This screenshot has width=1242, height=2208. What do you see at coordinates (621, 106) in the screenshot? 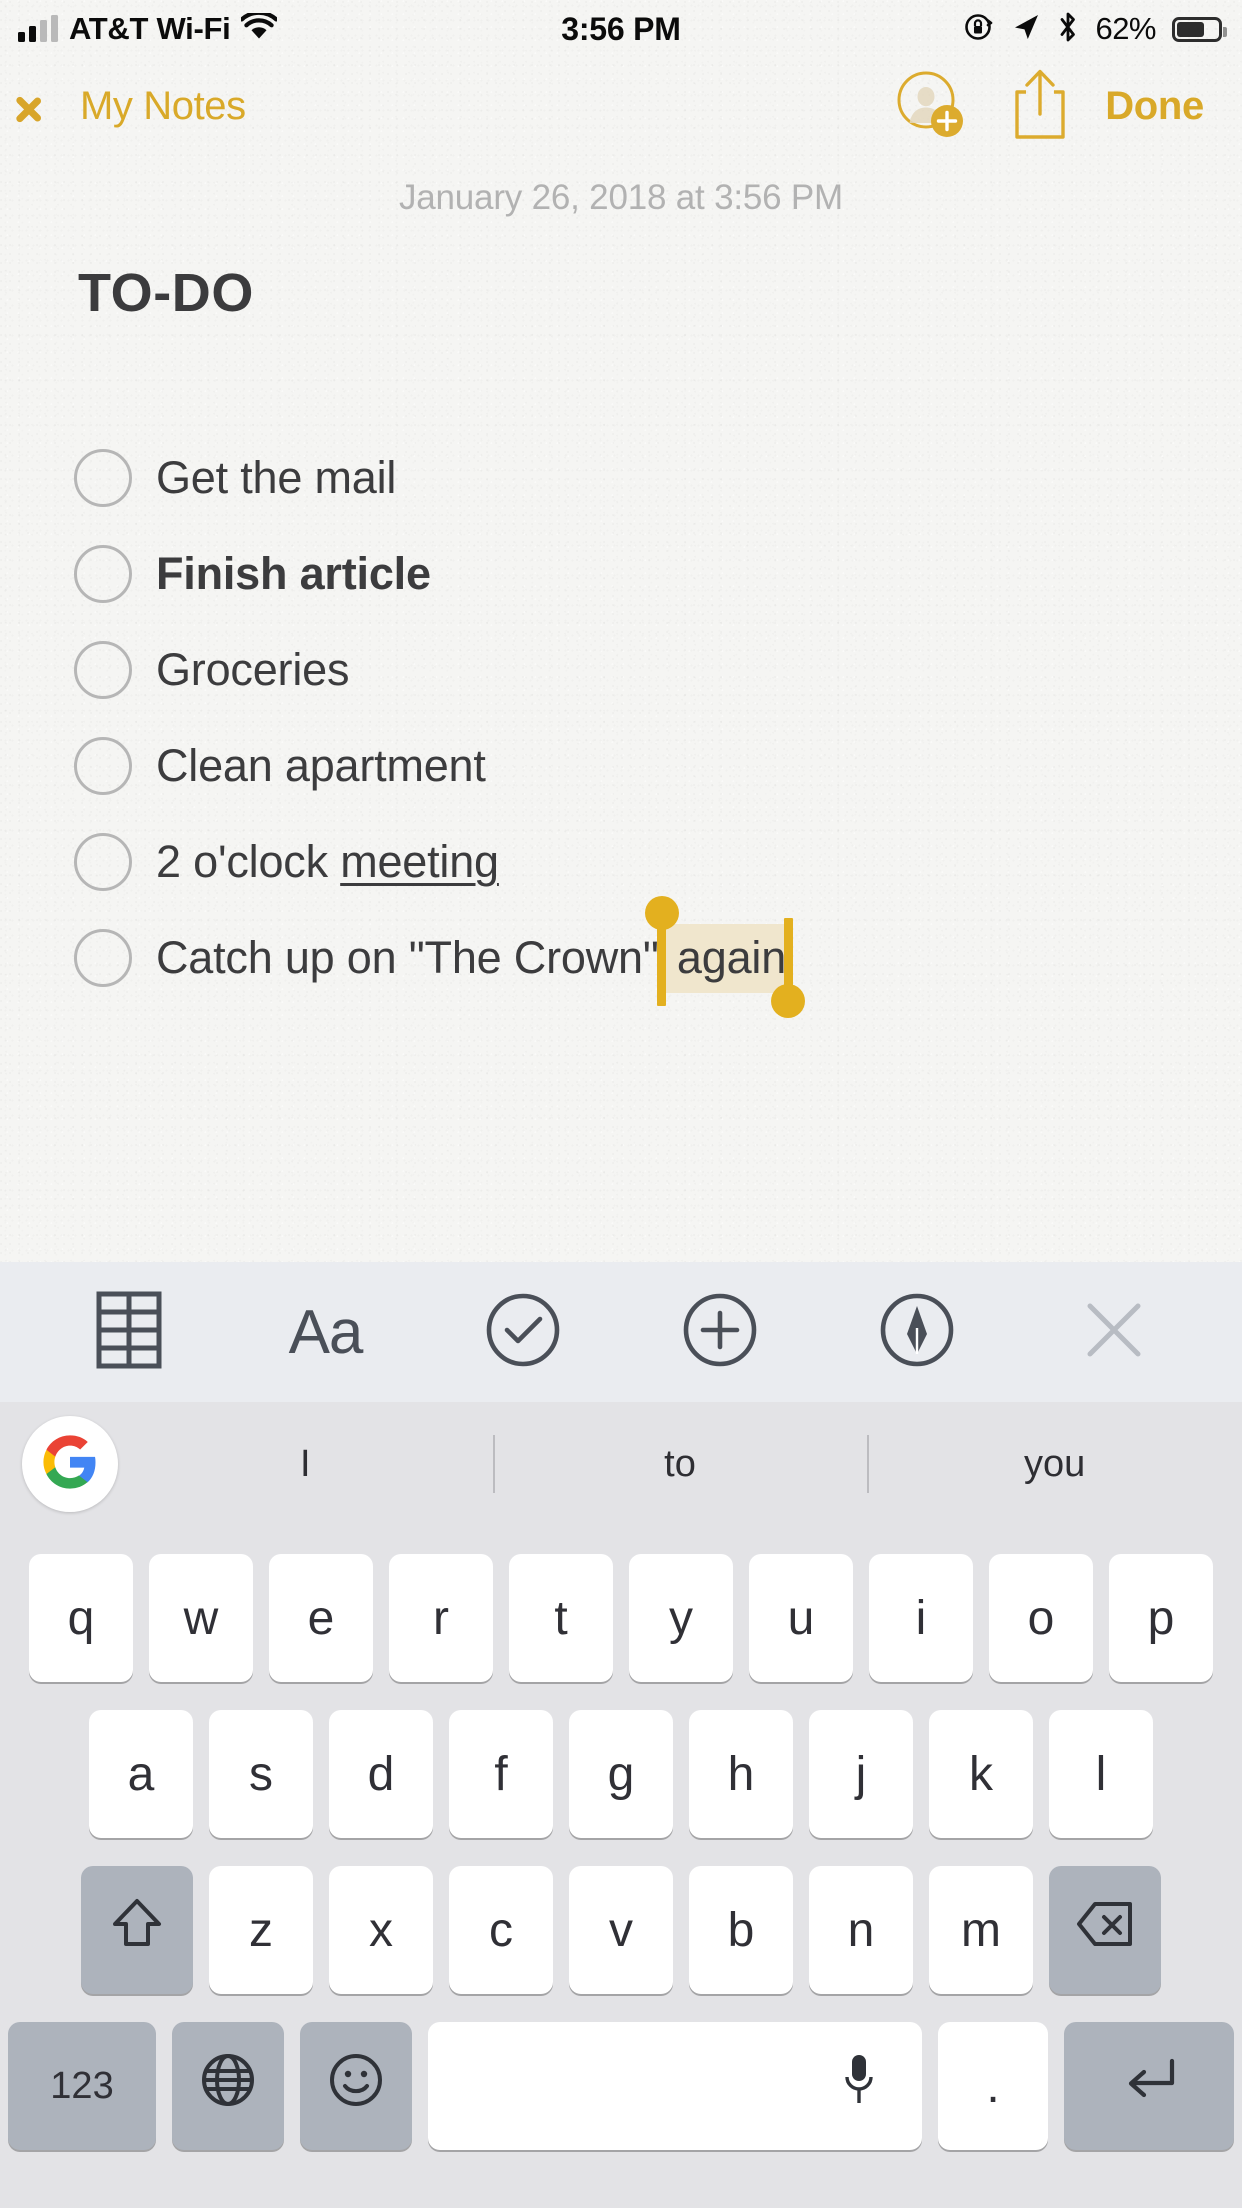
I see `navigation-bar: My Notes Done` at bounding box center [621, 106].